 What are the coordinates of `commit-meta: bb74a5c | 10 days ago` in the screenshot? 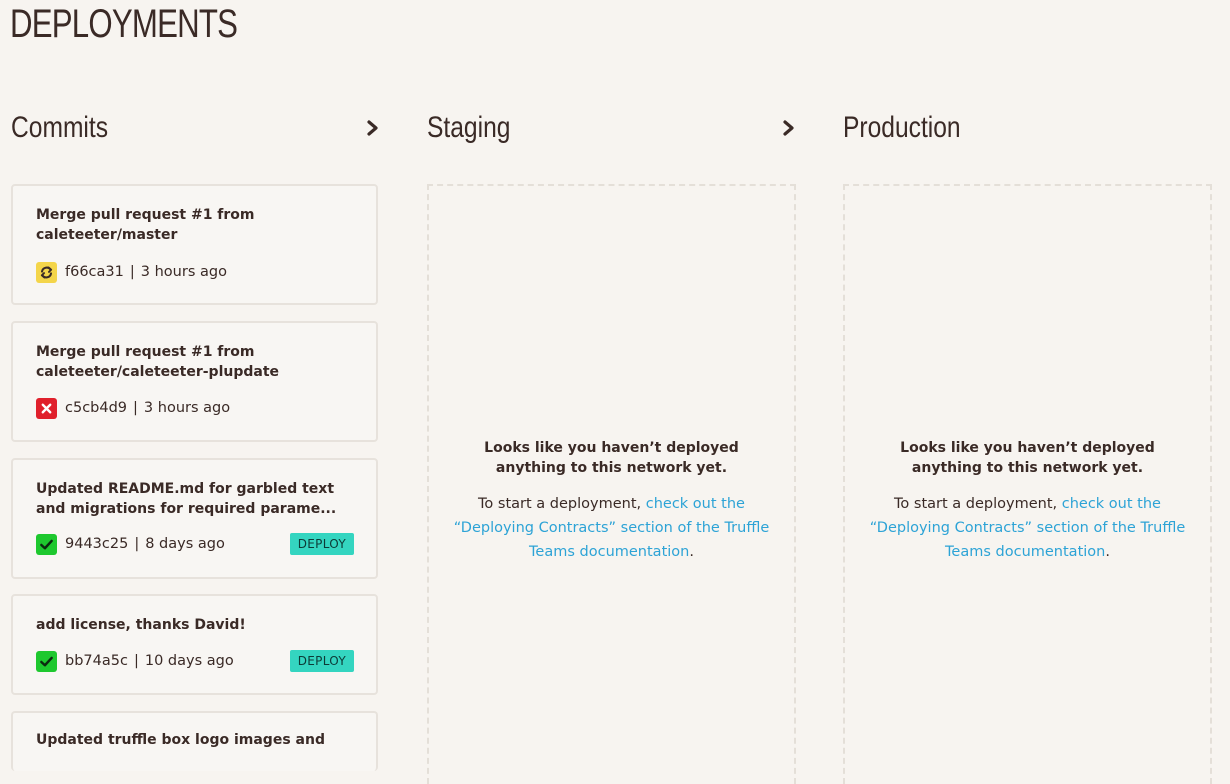 It's located at (135, 661).